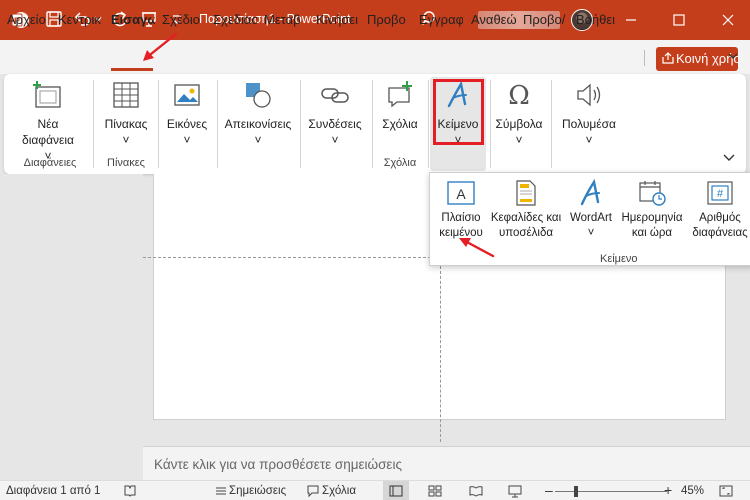  What do you see at coordinates (598, 19) in the screenshot?
I see `tab-help: Βοήθει` at bounding box center [598, 19].